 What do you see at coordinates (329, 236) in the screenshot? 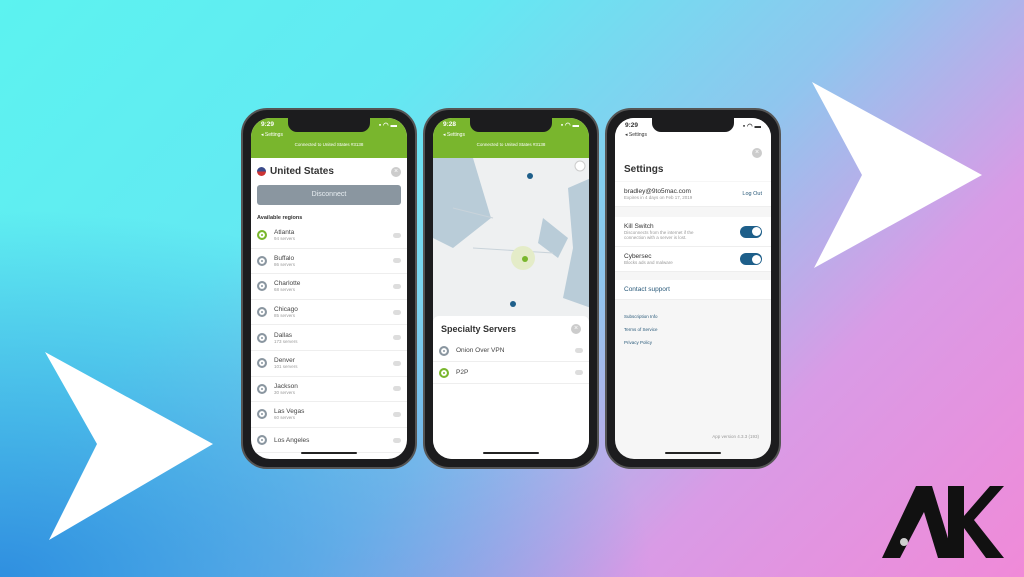
I see `region-row: Atlanta 94 servers` at bounding box center [329, 236].